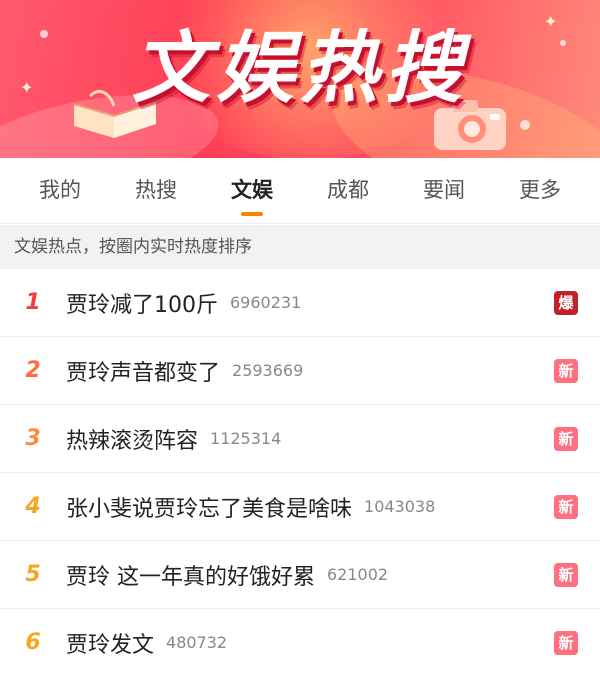  What do you see at coordinates (209, 507) in the screenshot?
I see `topic-title: 张小斐说贾玲忘了美食是啥味` at bounding box center [209, 507].